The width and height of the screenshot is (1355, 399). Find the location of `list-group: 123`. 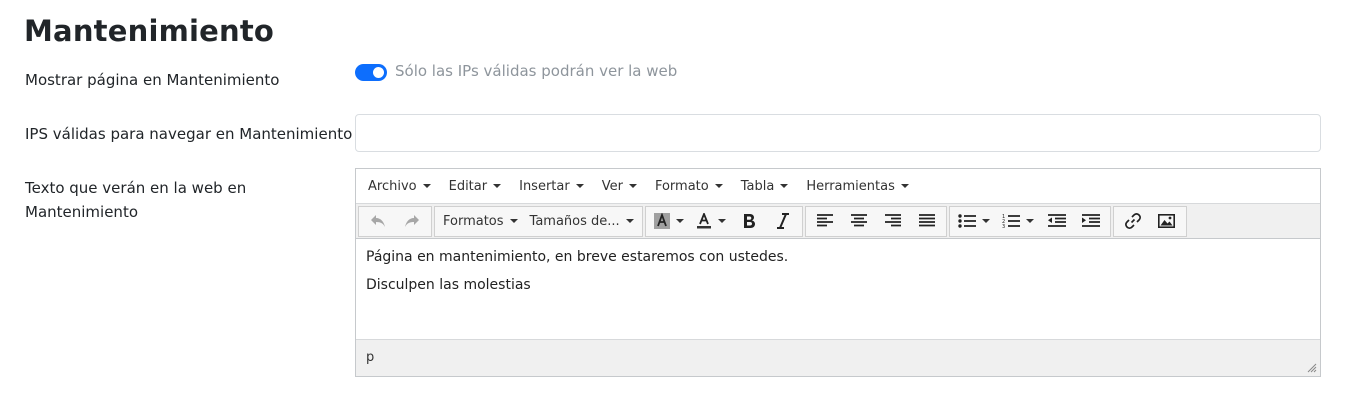

list-group: 123 is located at coordinates (1029, 221).